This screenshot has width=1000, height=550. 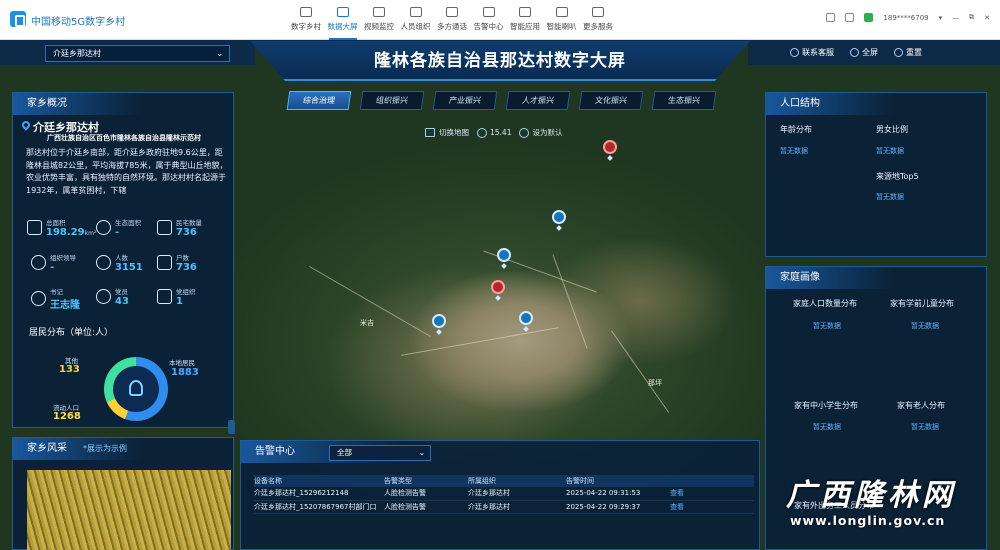 I want to click on screen-icon, so click(x=342, y=12).